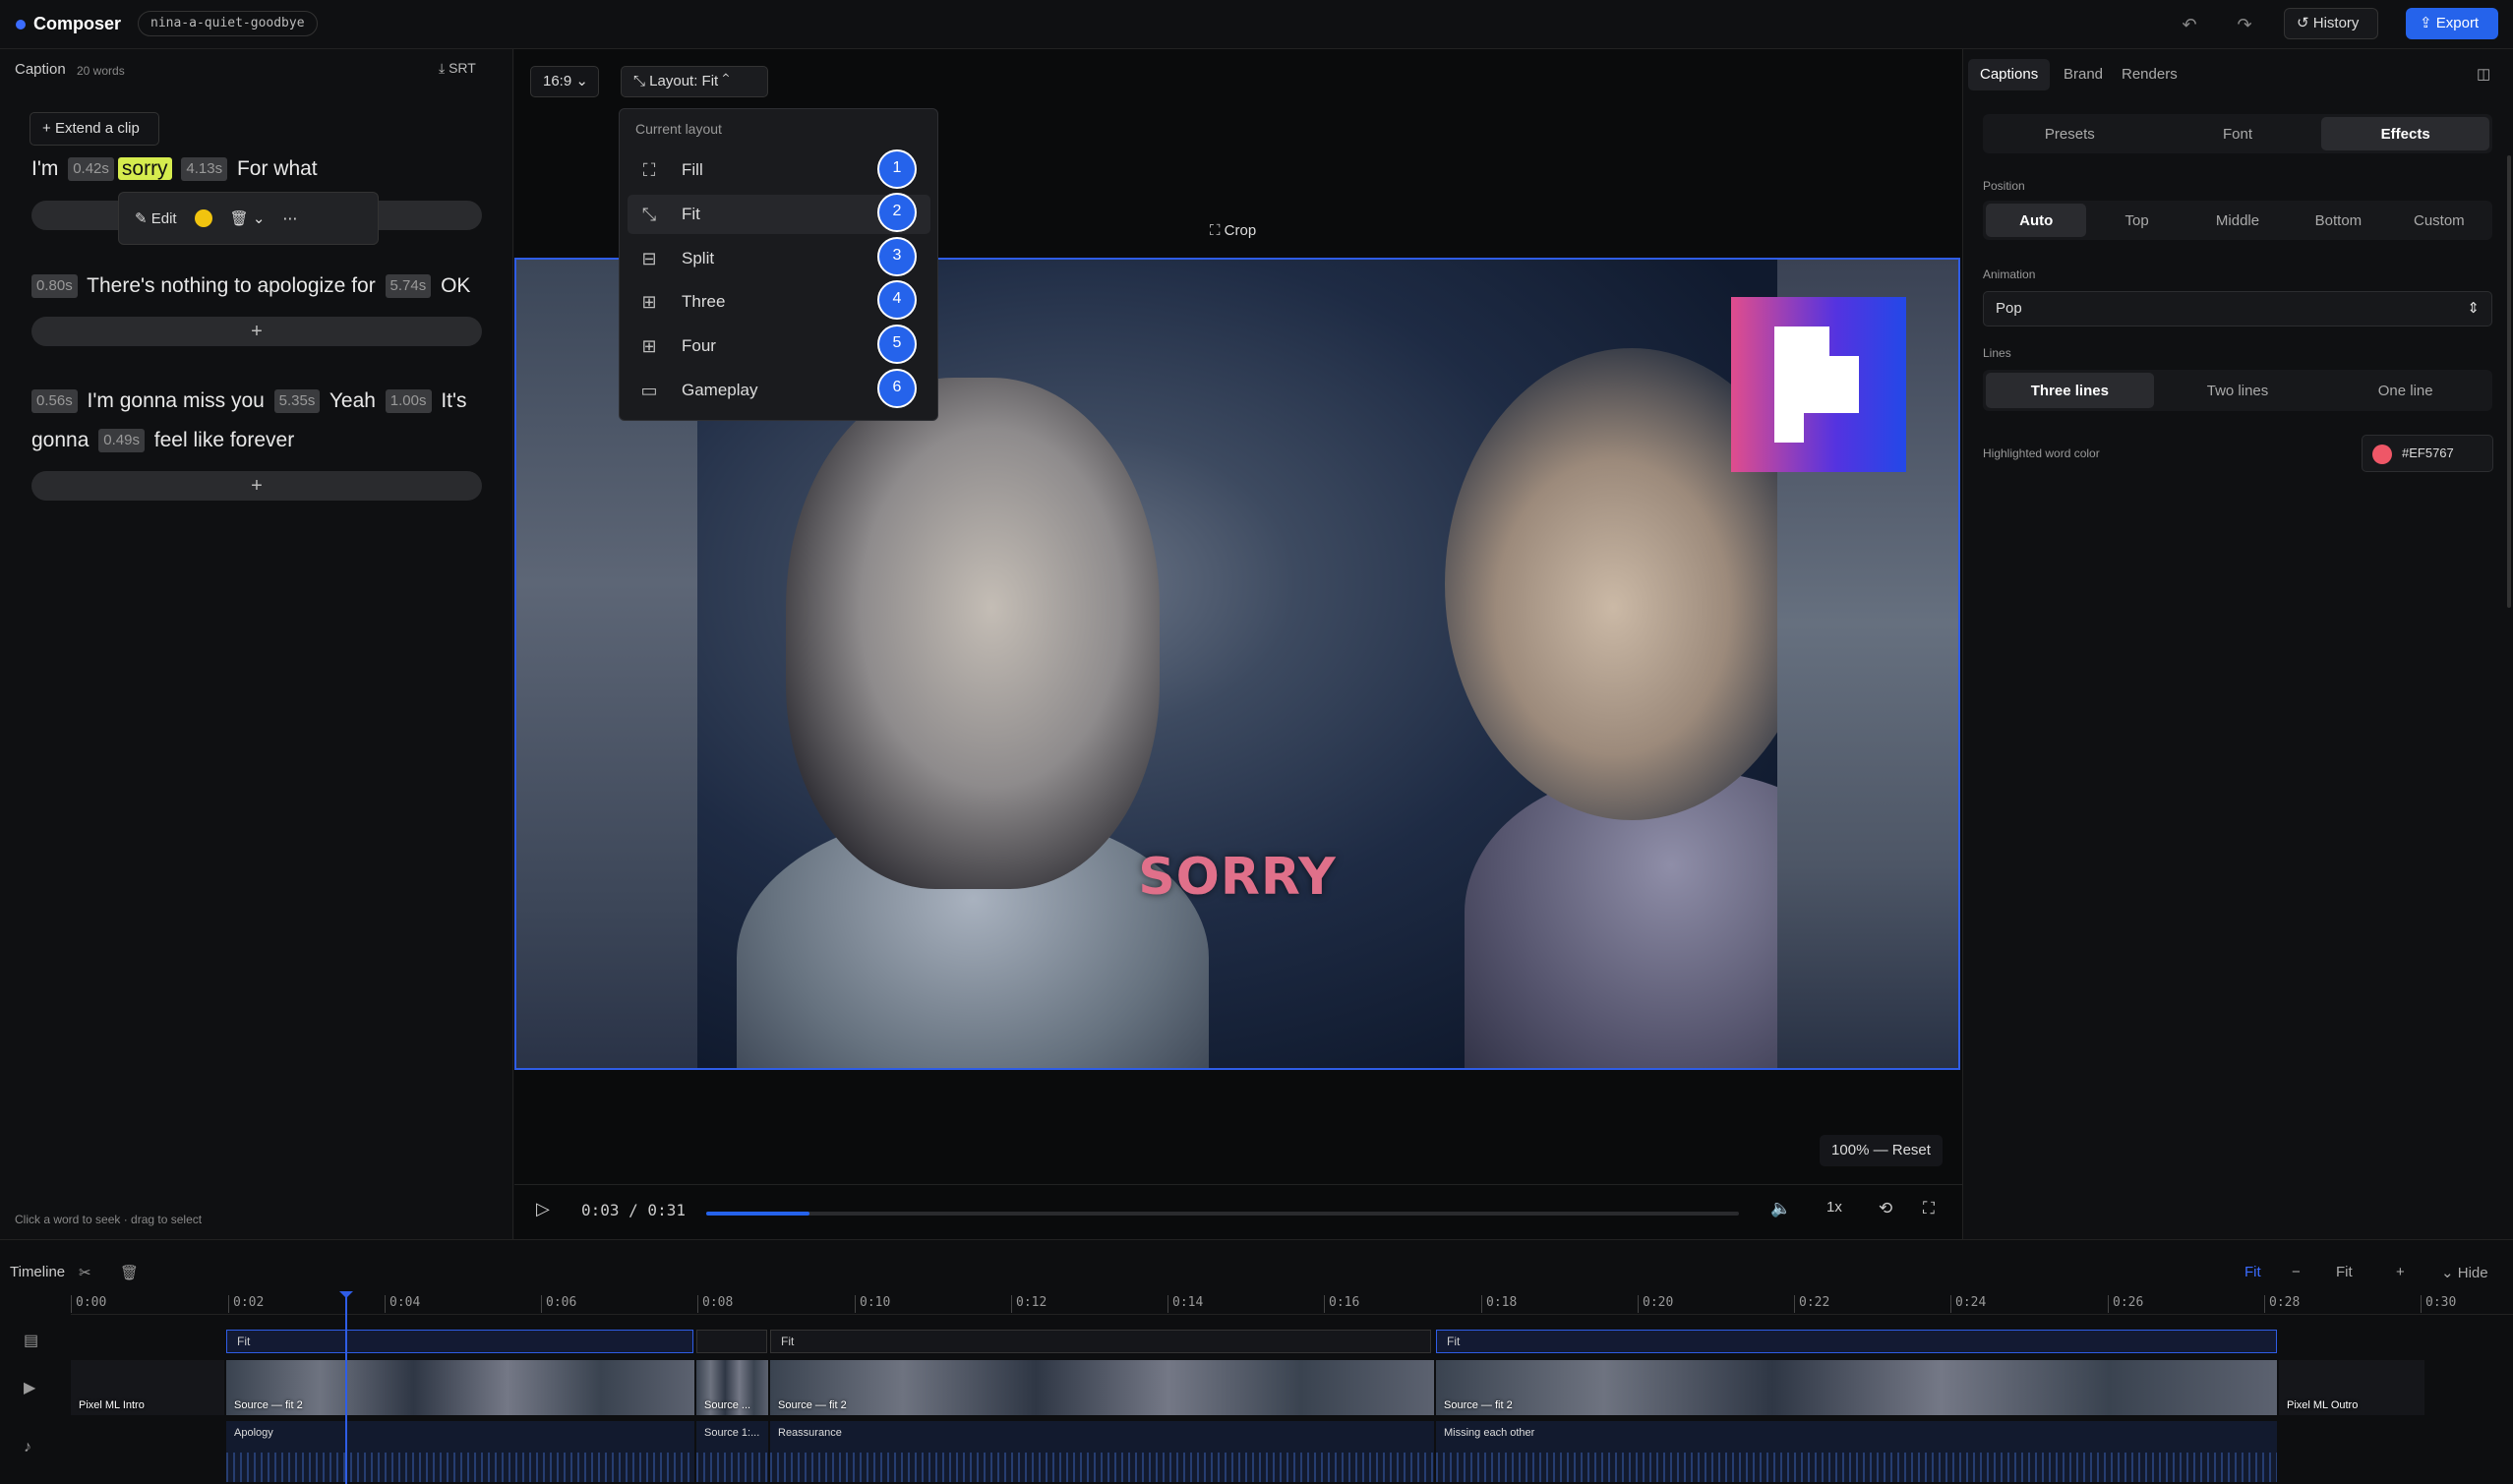 The height and width of the screenshot is (1484, 2513). Describe the element at coordinates (2189, 25) in the screenshot. I see `undo-icon: ↶` at that location.